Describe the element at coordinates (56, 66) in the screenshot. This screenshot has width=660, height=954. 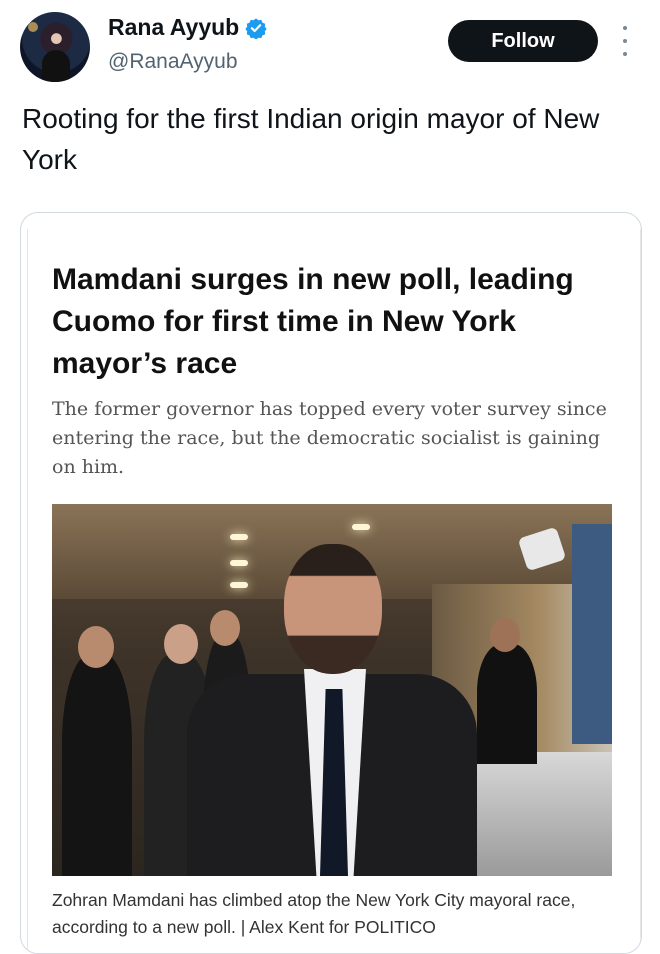
I see `avatar-figure` at that location.